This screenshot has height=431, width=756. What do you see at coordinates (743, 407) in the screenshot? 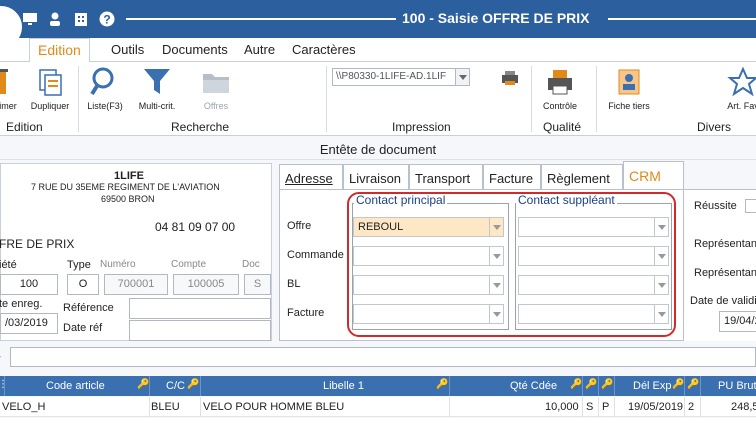
I see `cell-pu-brut: 248,5` at bounding box center [743, 407].